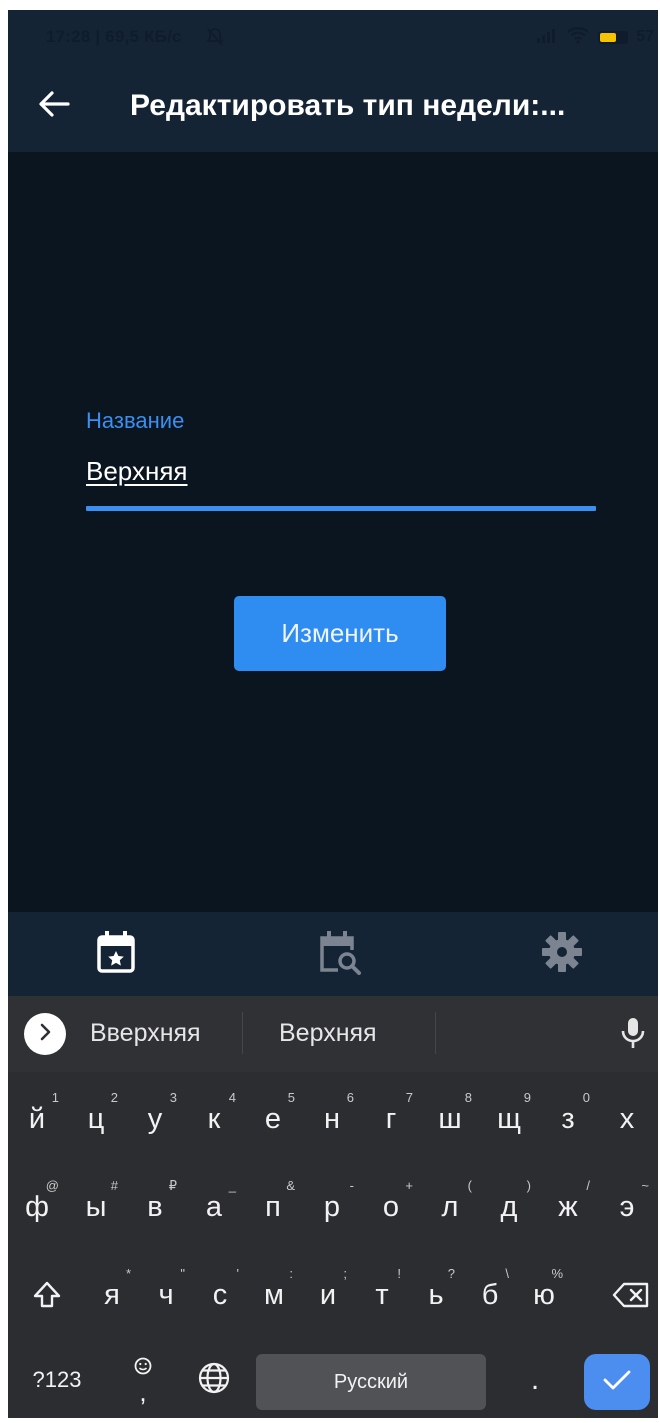  I want to click on enter-key, so click(617, 1382).